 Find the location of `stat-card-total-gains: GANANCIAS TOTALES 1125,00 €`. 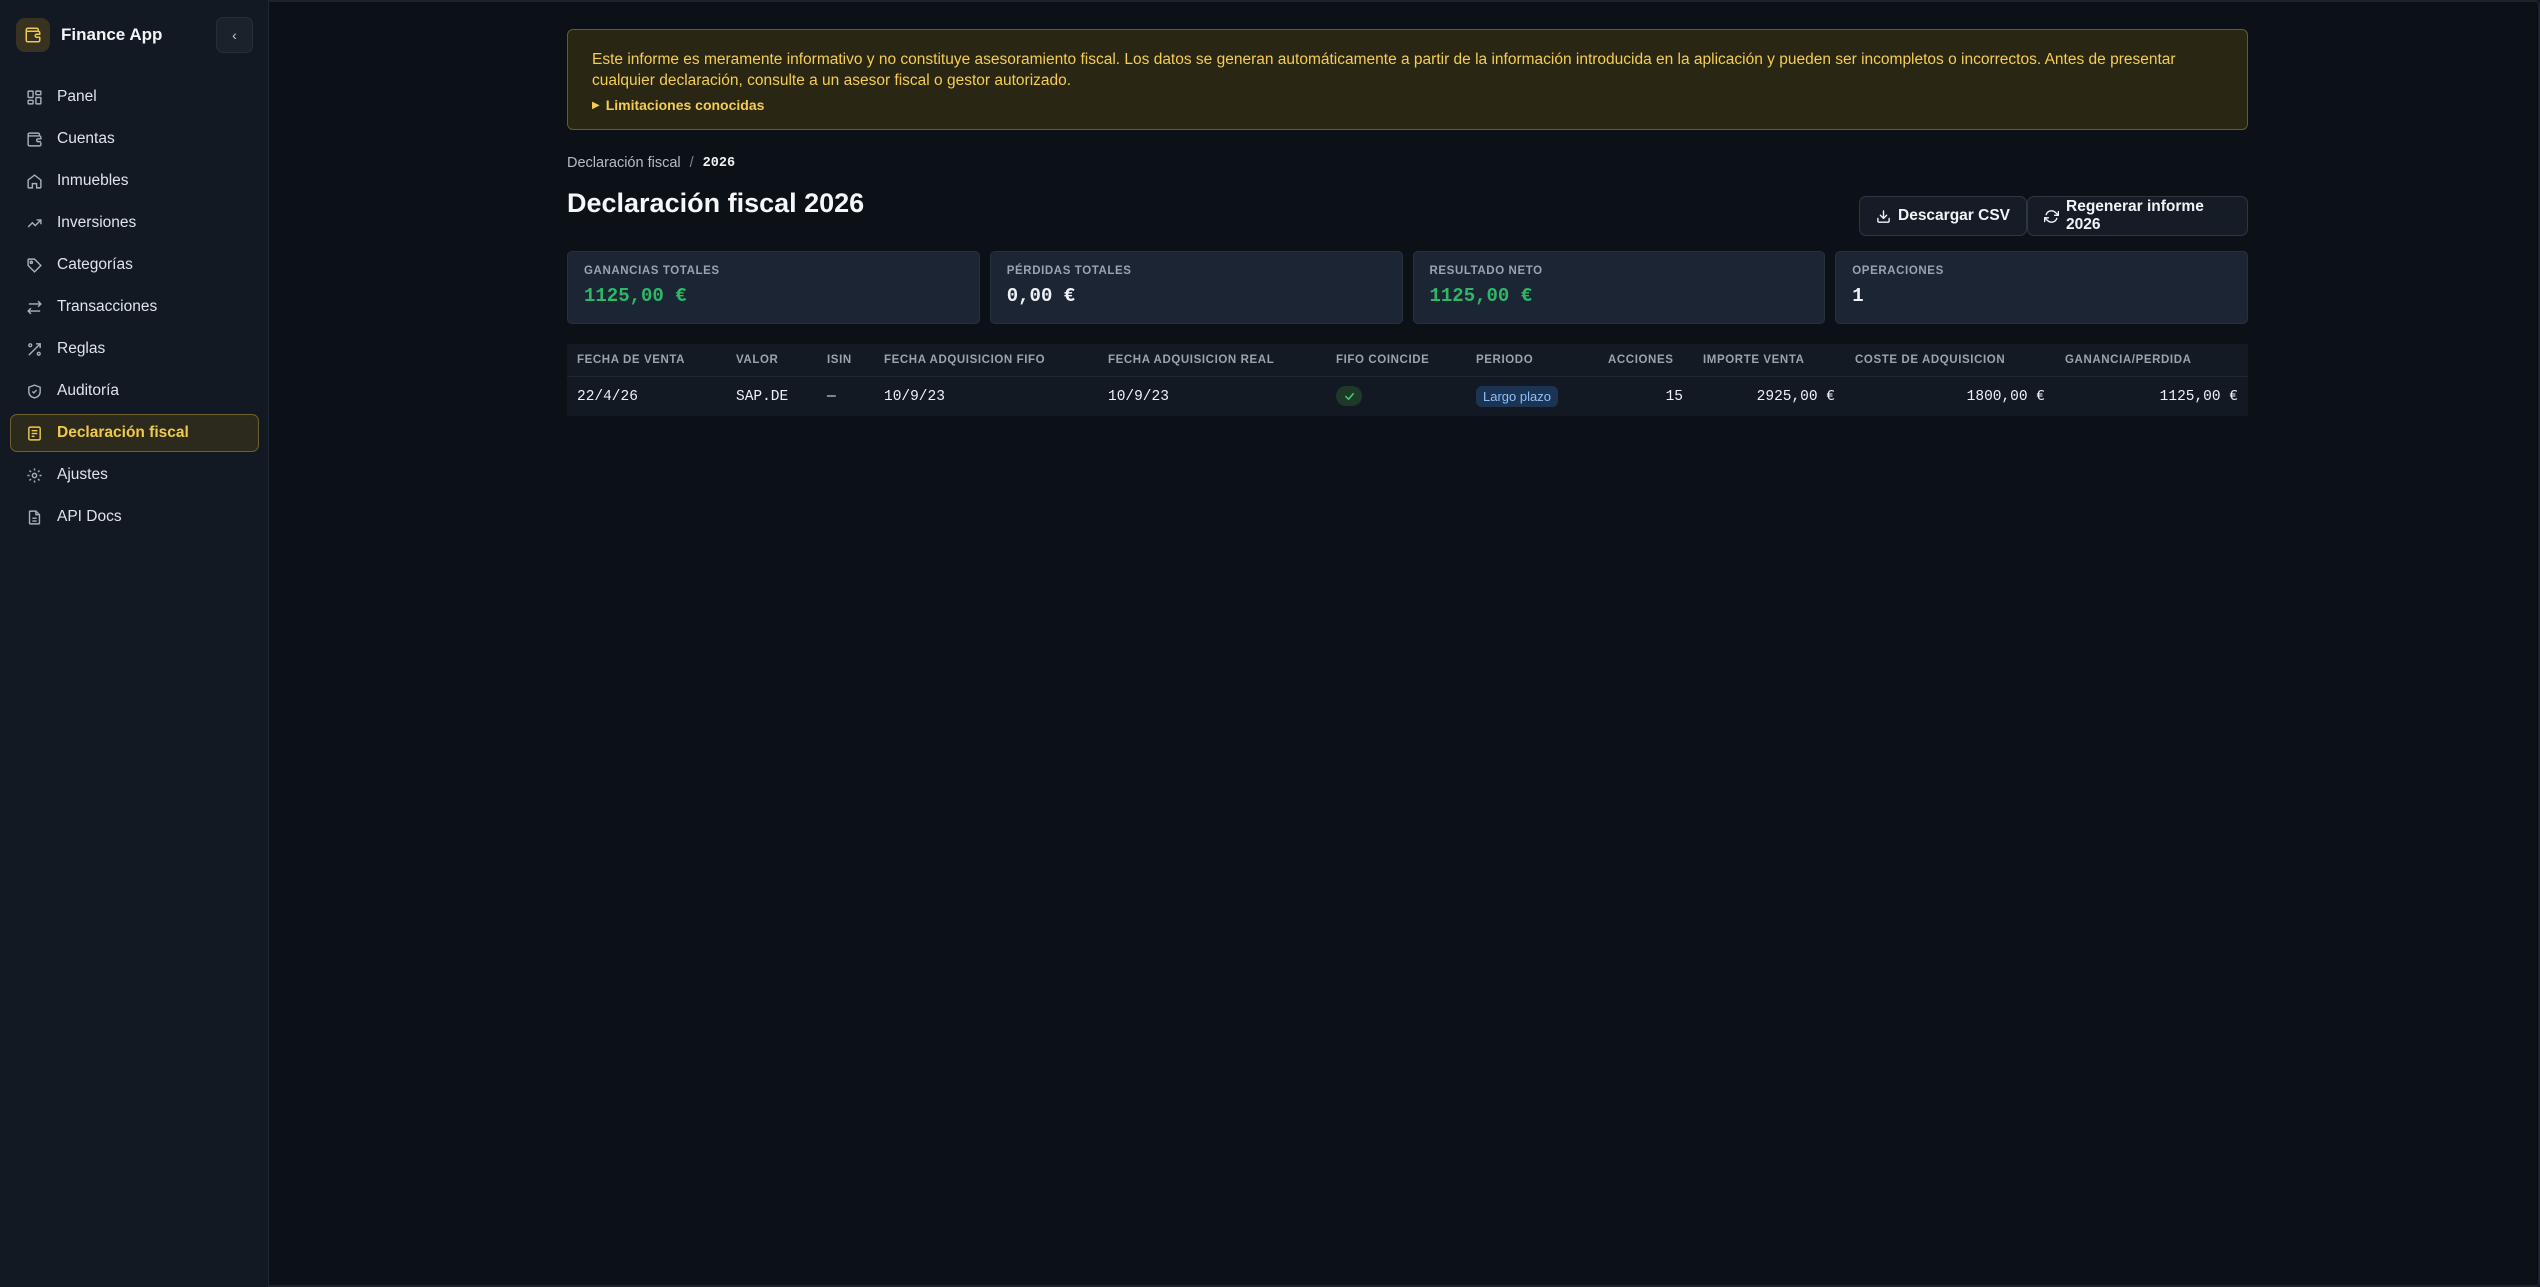

stat-card-total-gains: GANANCIAS TOTALES 1125,00 € is located at coordinates (773, 287).